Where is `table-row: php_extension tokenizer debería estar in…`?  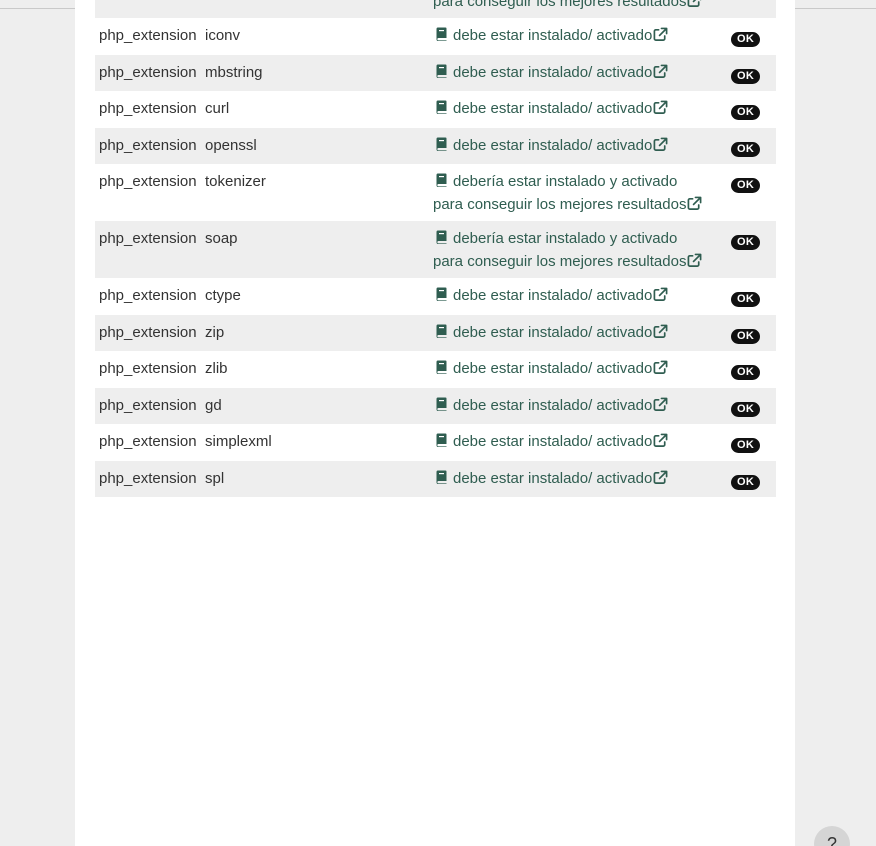 table-row: php_extension tokenizer debería estar in… is located at coordinates (435, 192).